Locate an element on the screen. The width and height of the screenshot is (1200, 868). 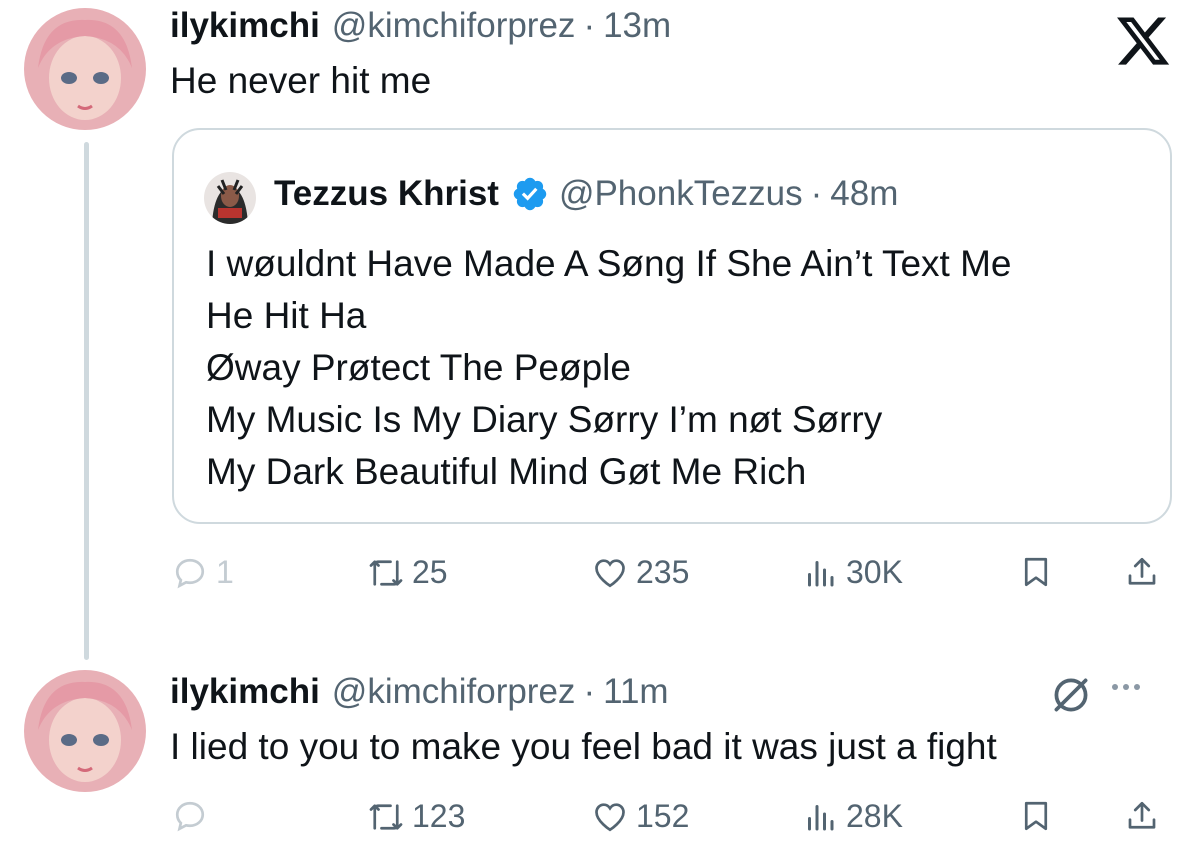
like-count: 235 is located at coordinates (663, 572).